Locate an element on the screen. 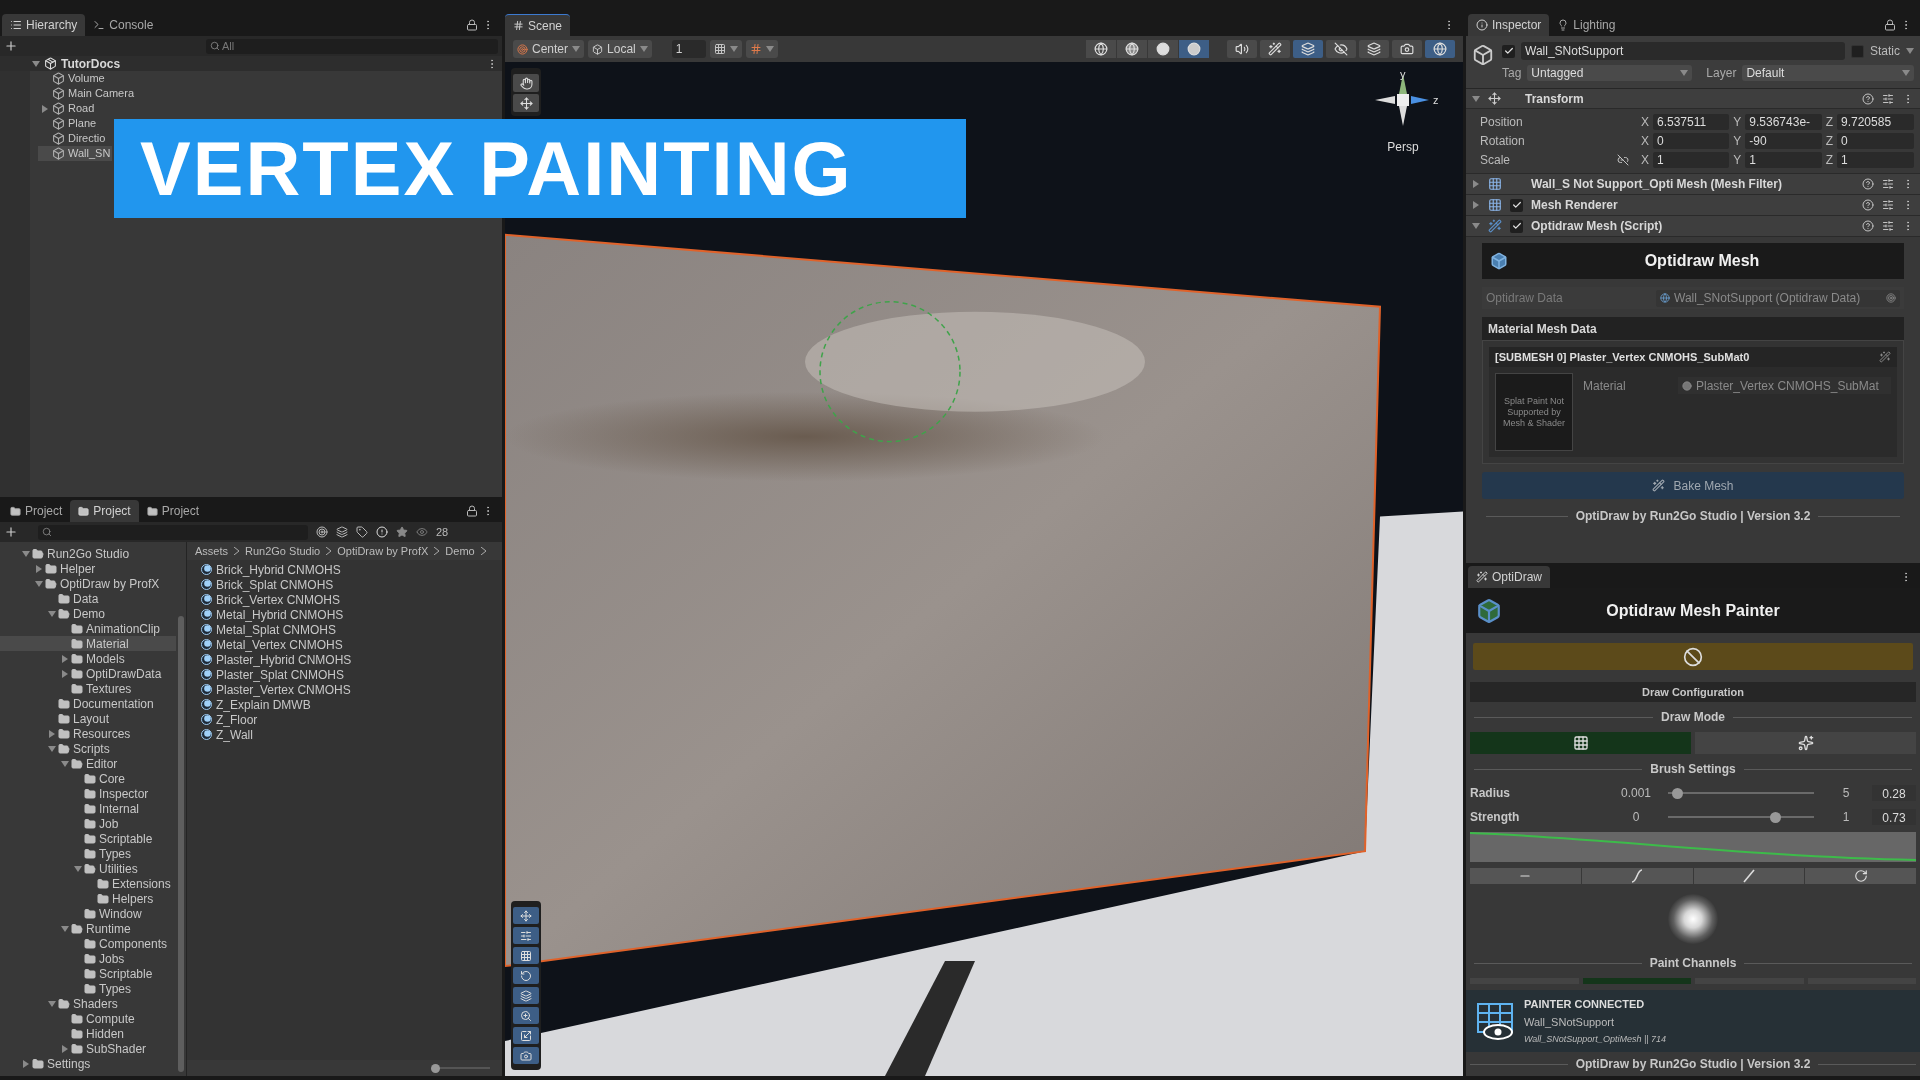  zoom-slider is located at coordinates (461, 1068).